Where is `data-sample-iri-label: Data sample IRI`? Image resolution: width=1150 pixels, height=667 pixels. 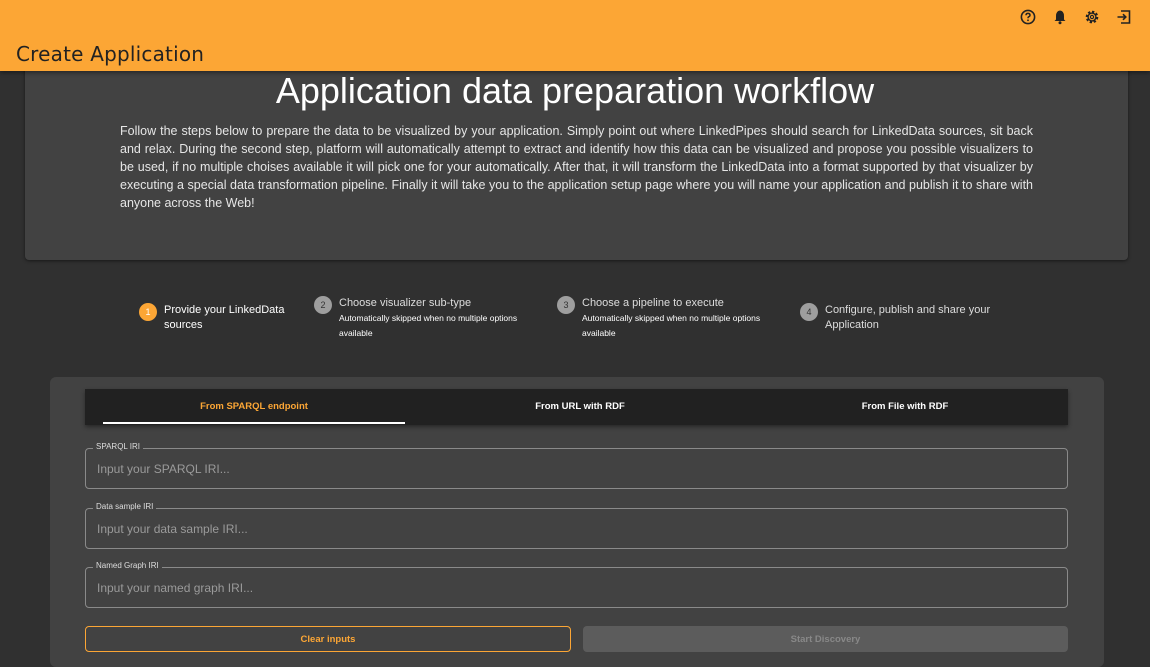
data-sample-iri-label: Data sample IRI is located at coordinates (125, 506).